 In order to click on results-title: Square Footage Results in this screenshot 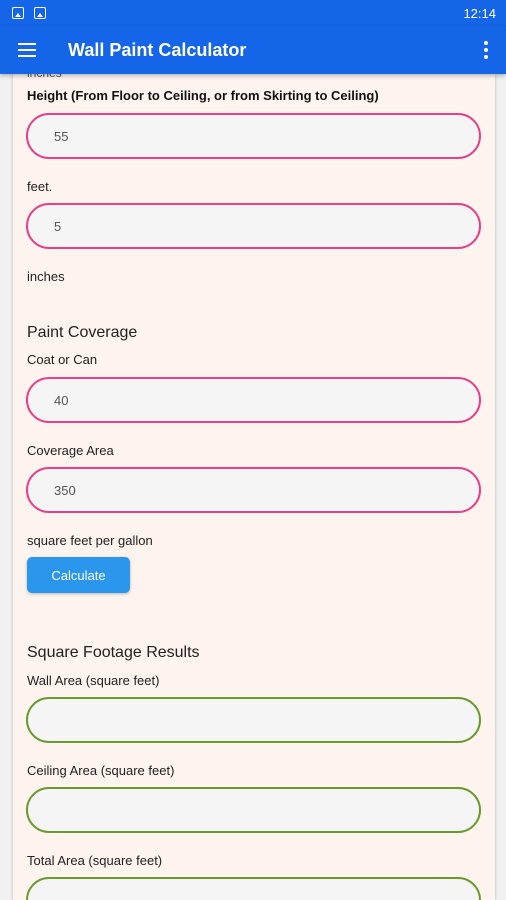, I will do `click(113, 652)`.